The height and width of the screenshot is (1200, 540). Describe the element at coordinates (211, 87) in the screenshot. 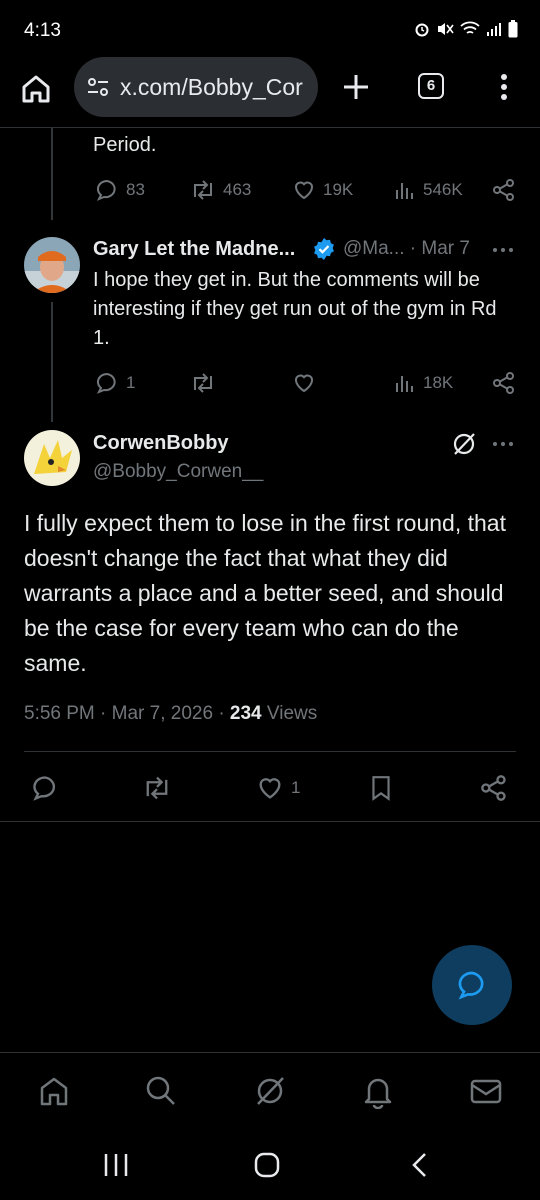

I see `url-text: x.com/Bobby_Cor` at that location.